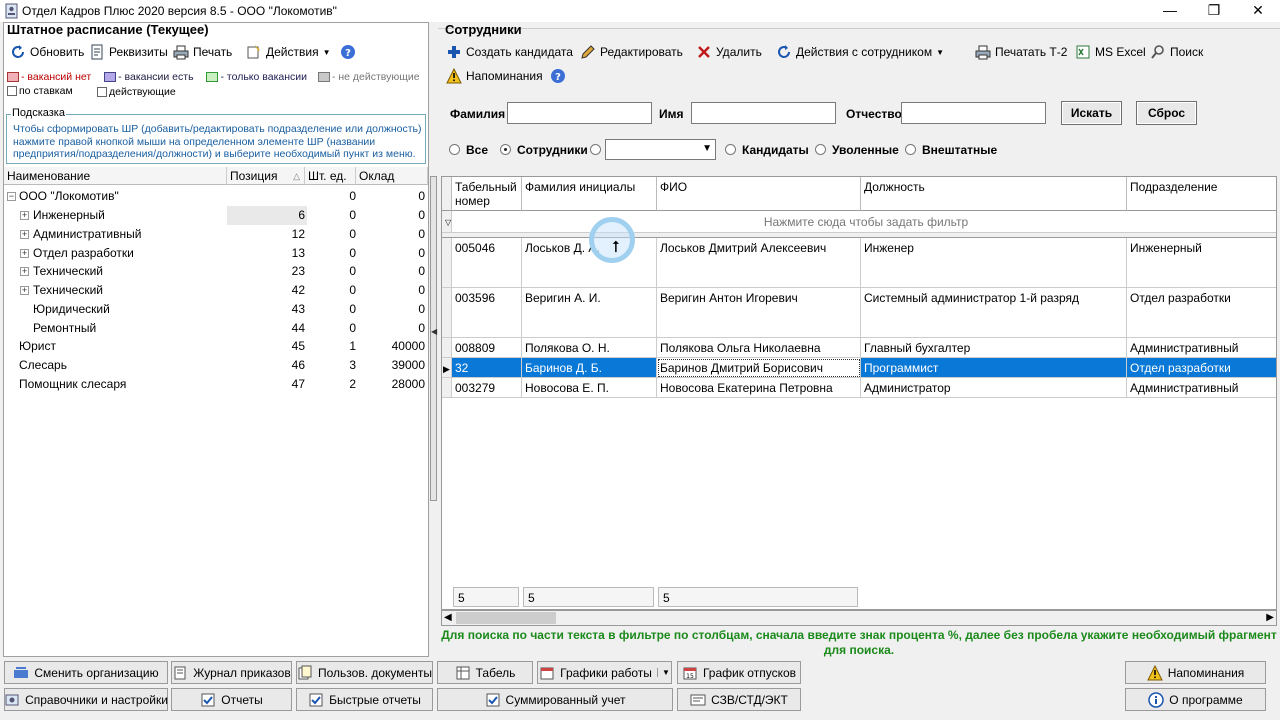 The height and width of the screenshot is (720, 1280). Describe the element at coordinates (288, 52) in the screenshot. I see `actions-menu-button: Действия ▼` at that location.